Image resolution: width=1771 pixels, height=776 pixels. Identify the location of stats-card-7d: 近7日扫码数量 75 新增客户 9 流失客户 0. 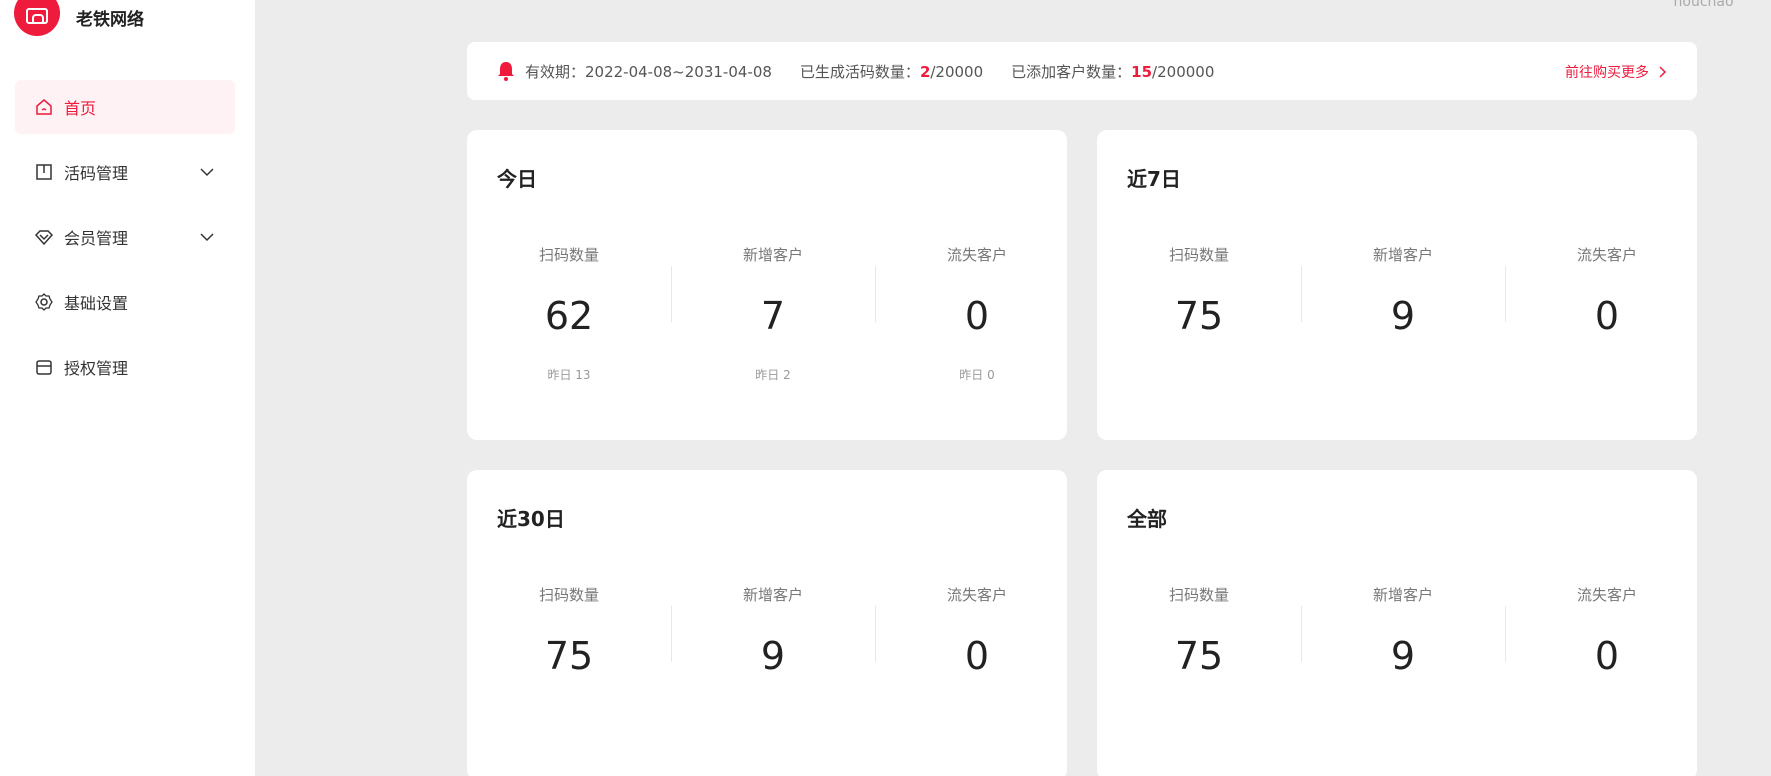
(1397, 285).